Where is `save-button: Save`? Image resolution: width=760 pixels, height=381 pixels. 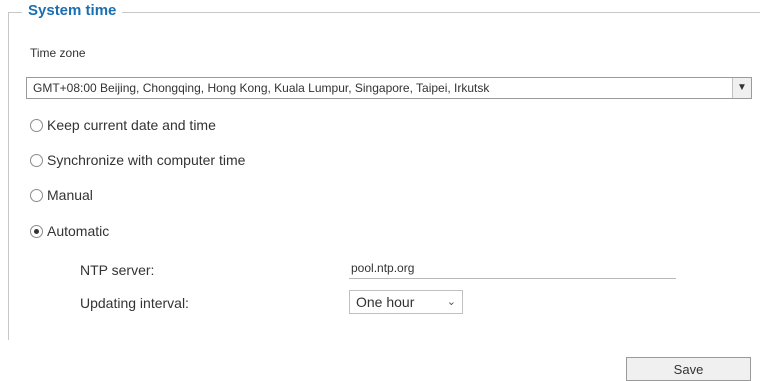 save-button: Save is located at coordinates (688, 369).